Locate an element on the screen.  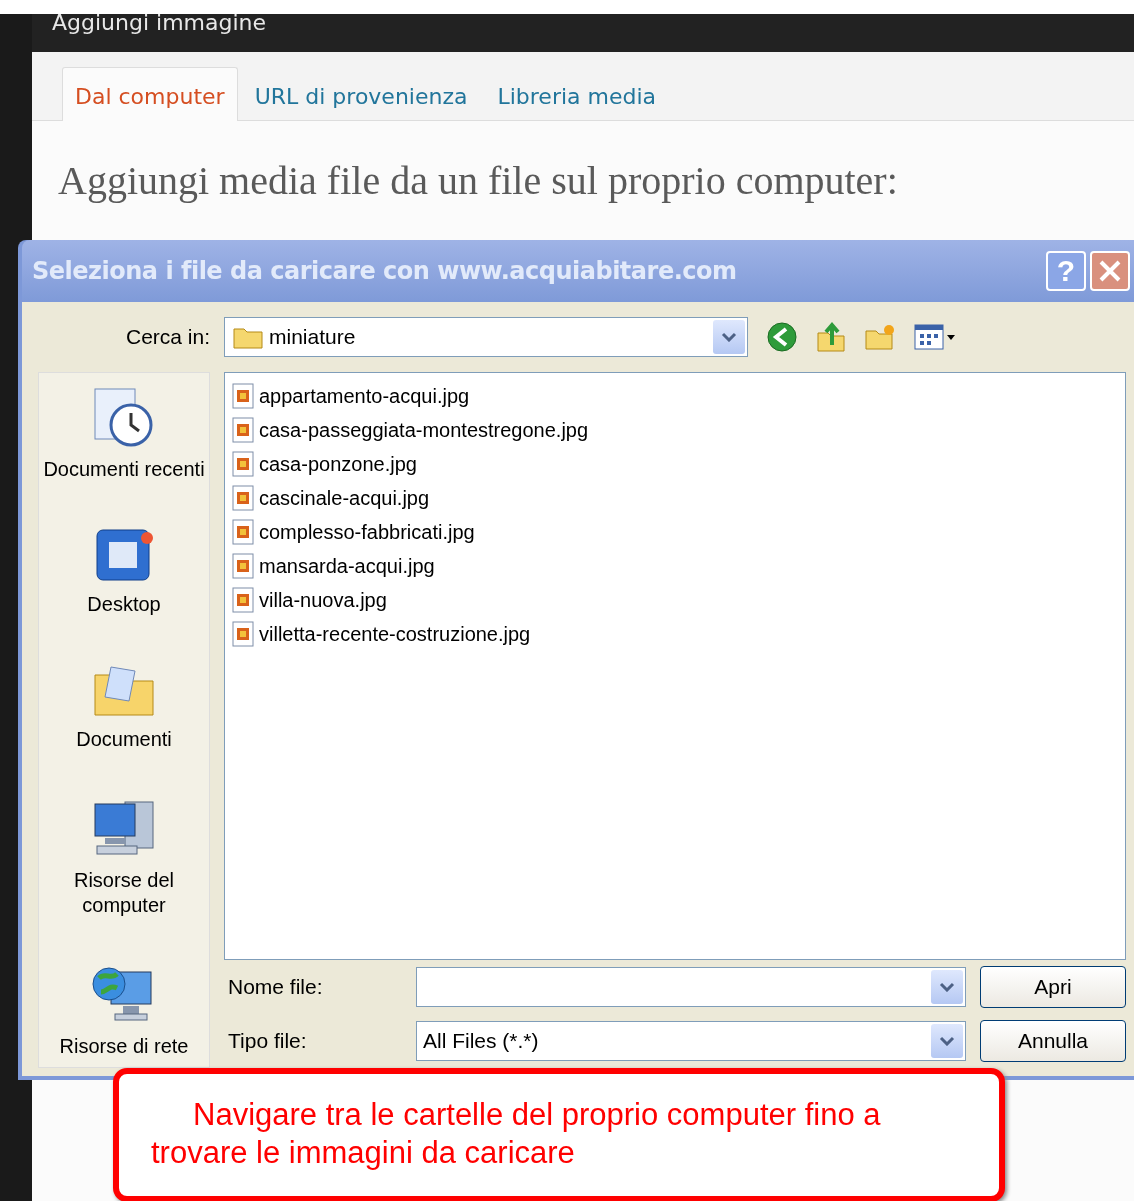
places-item: Documenti recenti is located at coordinates (124, 433).